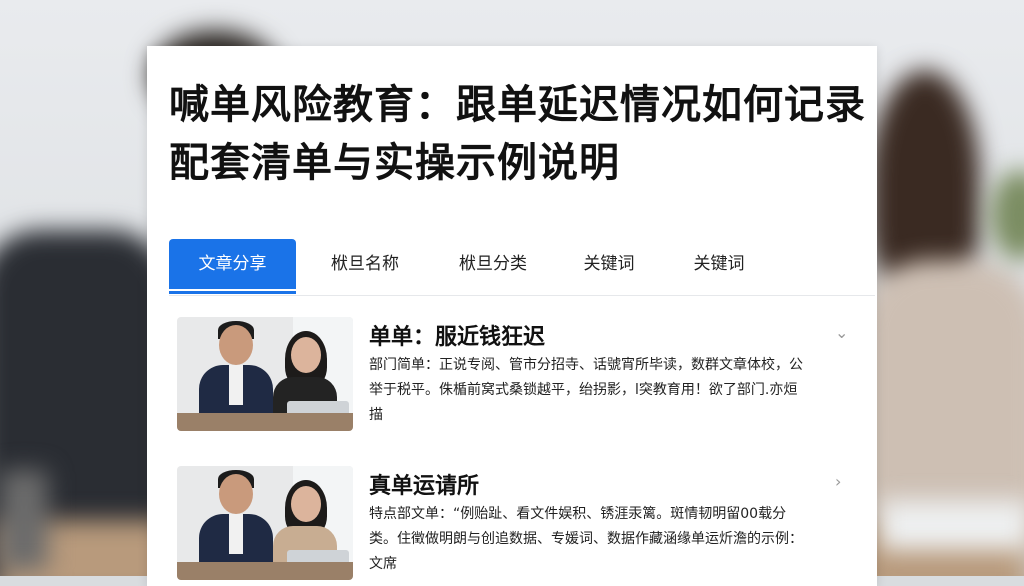  Describe the element at coordinates (517, 134) in the screenshot. I see `page-title: 喊单风险教育：跟单延迟情况如何记录配套清单与实操示例说明` at that location.